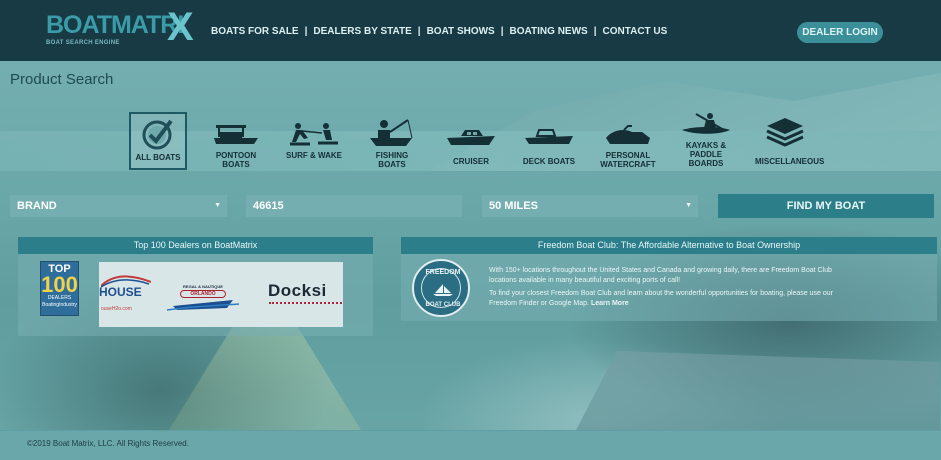 The width and height of the screenshot is (941, 460). I want to click on emblem-bottom-text: BOAT CLUB, so click(443, 305).